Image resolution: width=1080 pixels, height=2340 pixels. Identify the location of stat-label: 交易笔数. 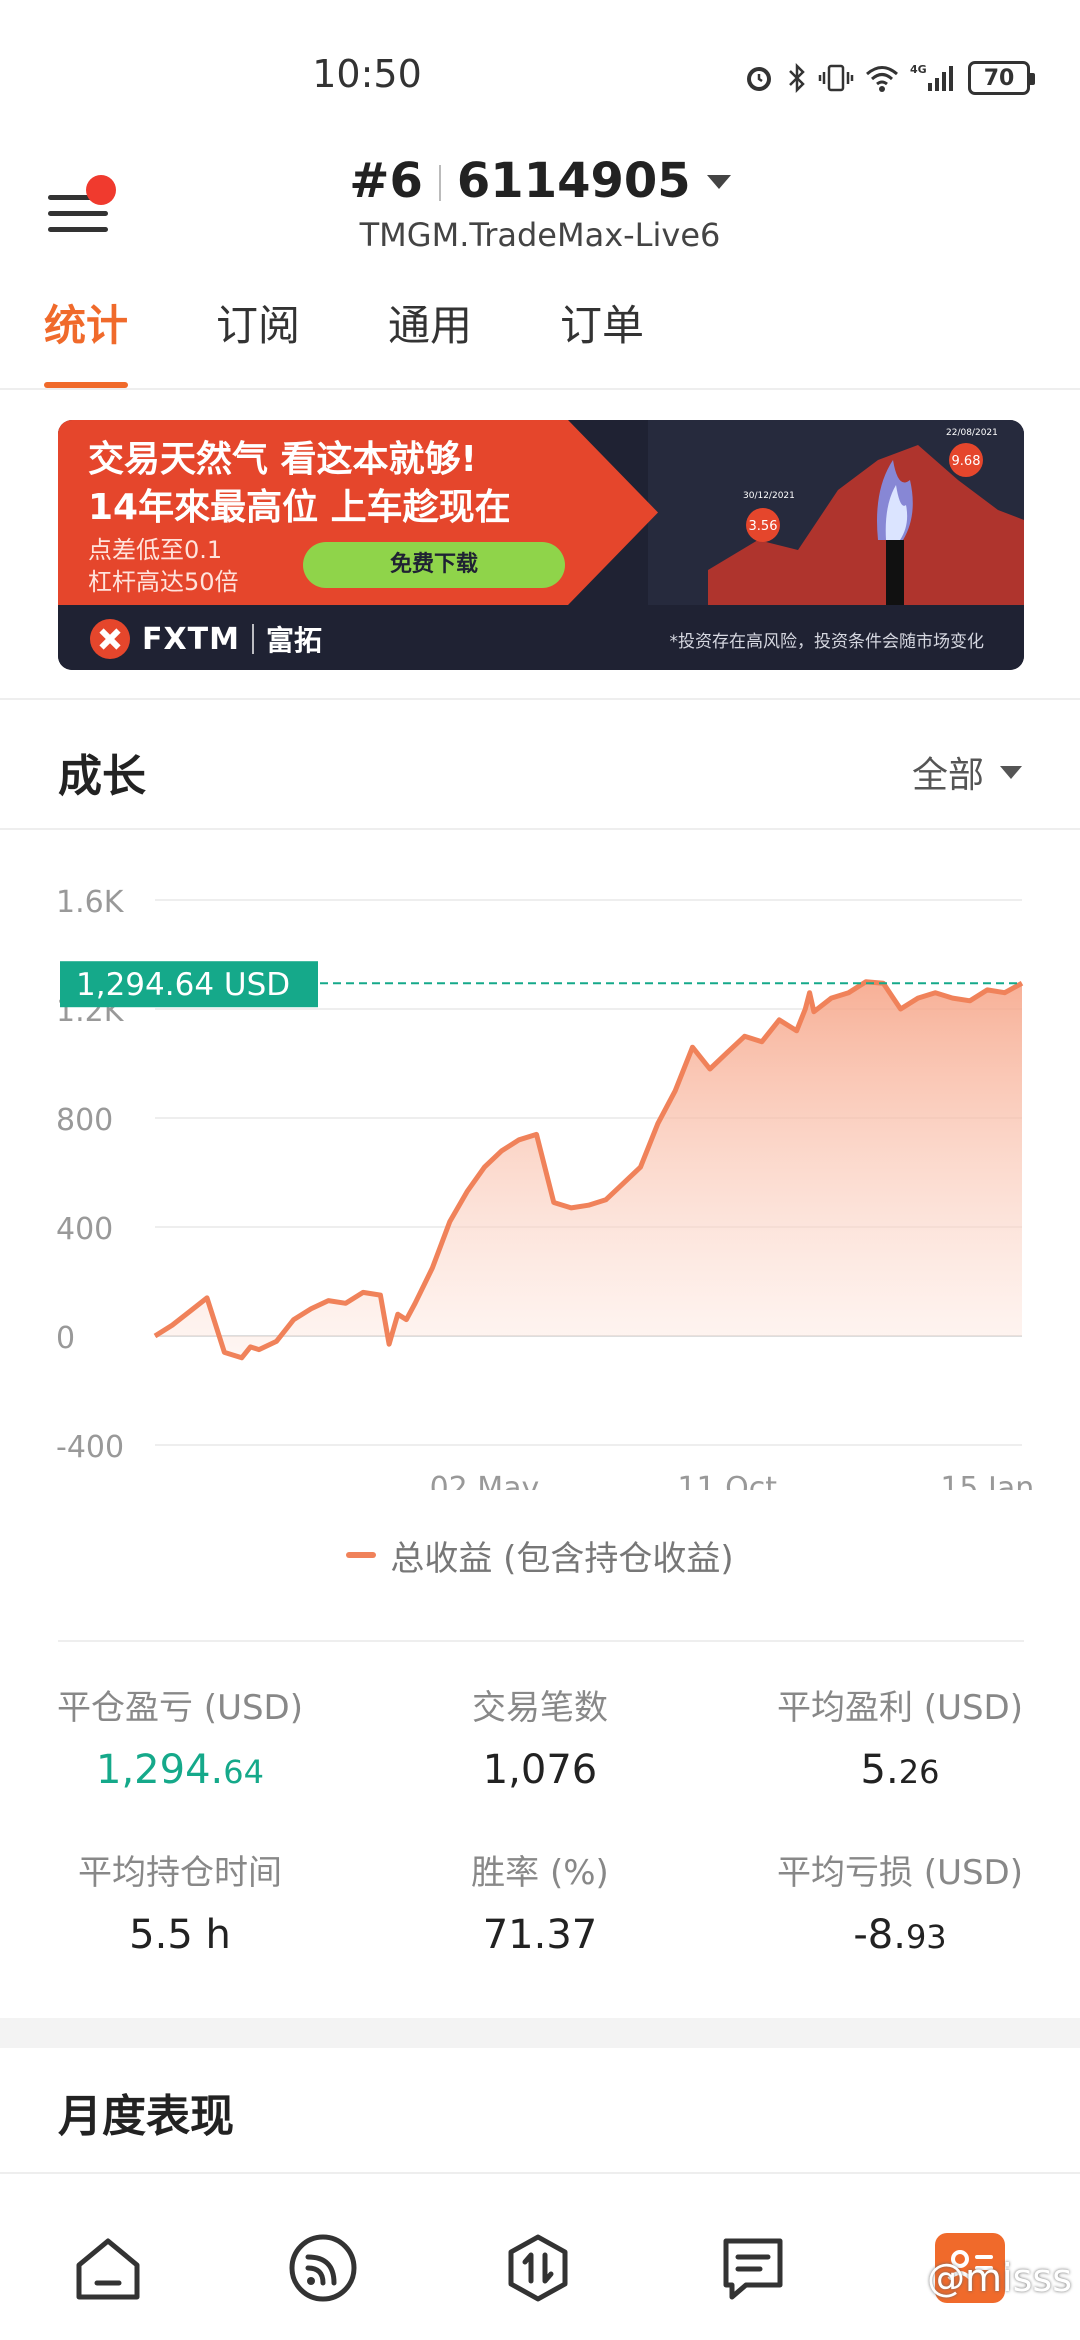
(540, 1708).